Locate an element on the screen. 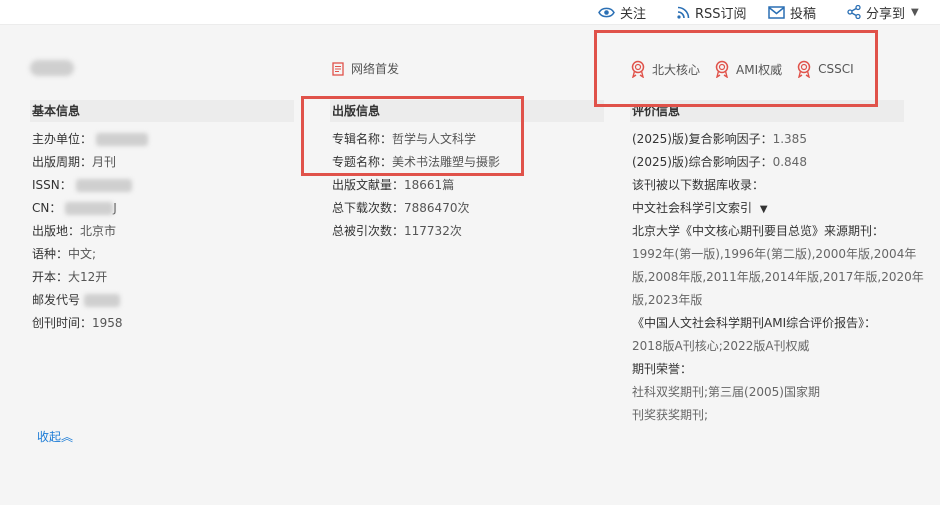 This screenshot has height=505, width=940. journal-badges: 北大核心 AMI权威 CSSCI is located at coordinates (749, 69).